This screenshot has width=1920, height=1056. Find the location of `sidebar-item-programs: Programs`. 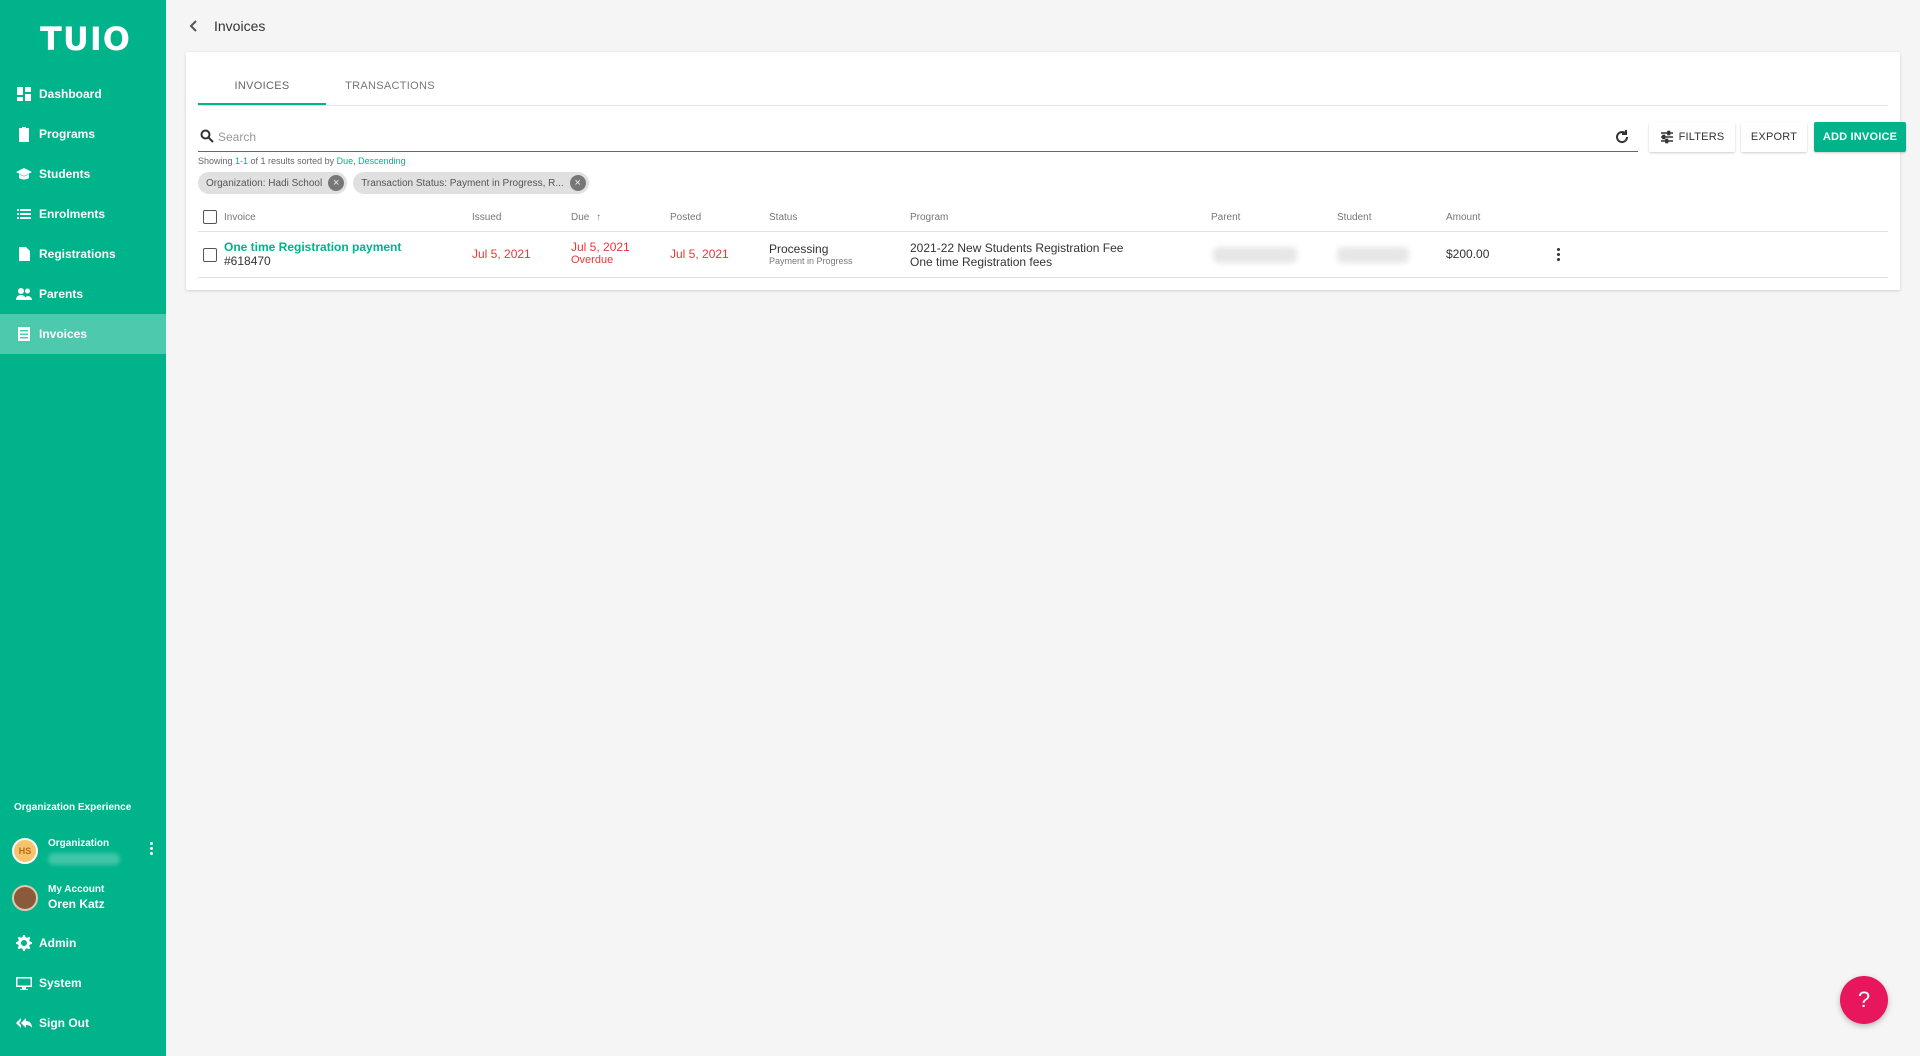

sidebar-item-programs: Programs is located at coordinates (83, 134).